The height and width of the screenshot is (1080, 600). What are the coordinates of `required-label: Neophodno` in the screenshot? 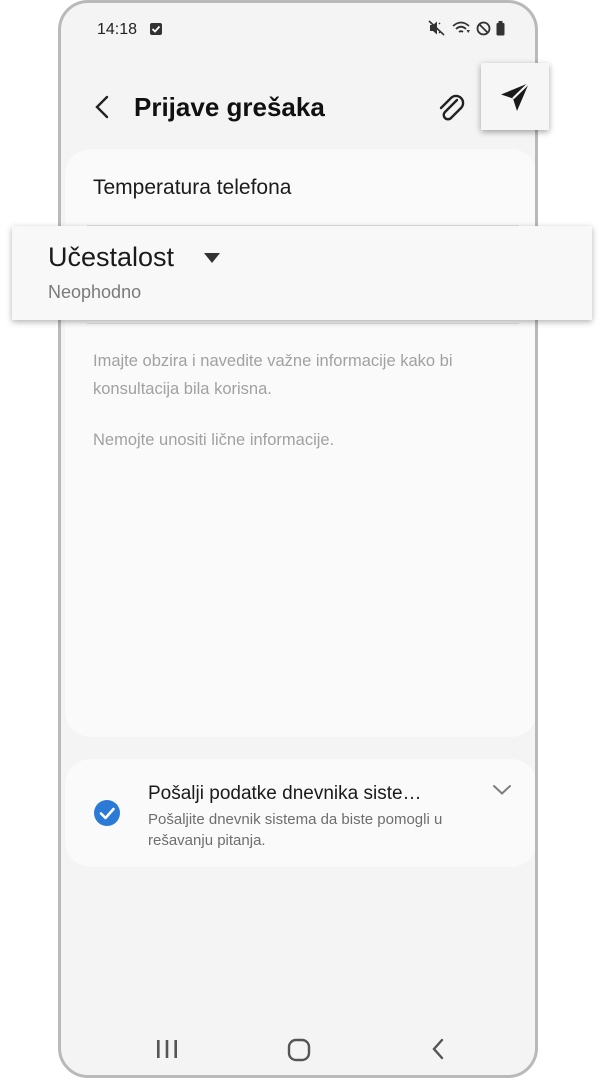 It's located at (95, 292).